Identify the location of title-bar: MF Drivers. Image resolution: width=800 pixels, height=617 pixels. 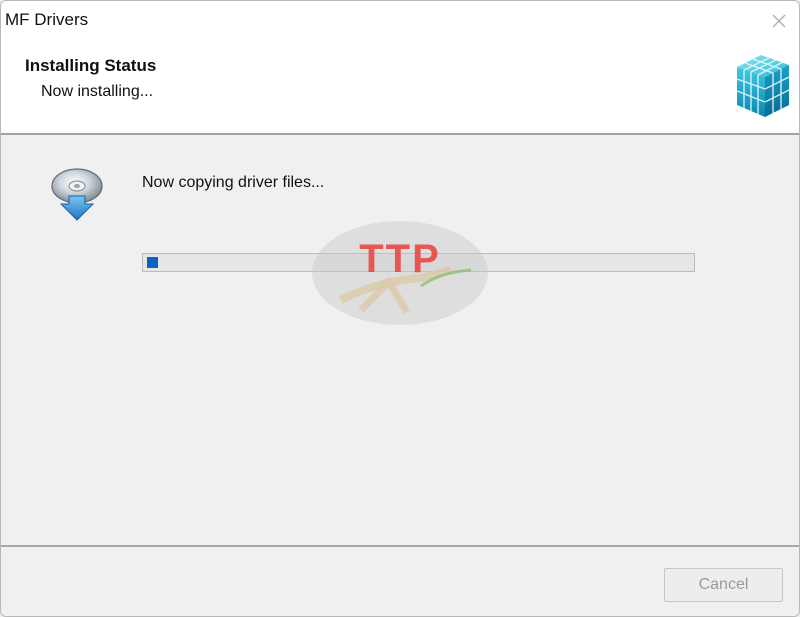
(400, 21).